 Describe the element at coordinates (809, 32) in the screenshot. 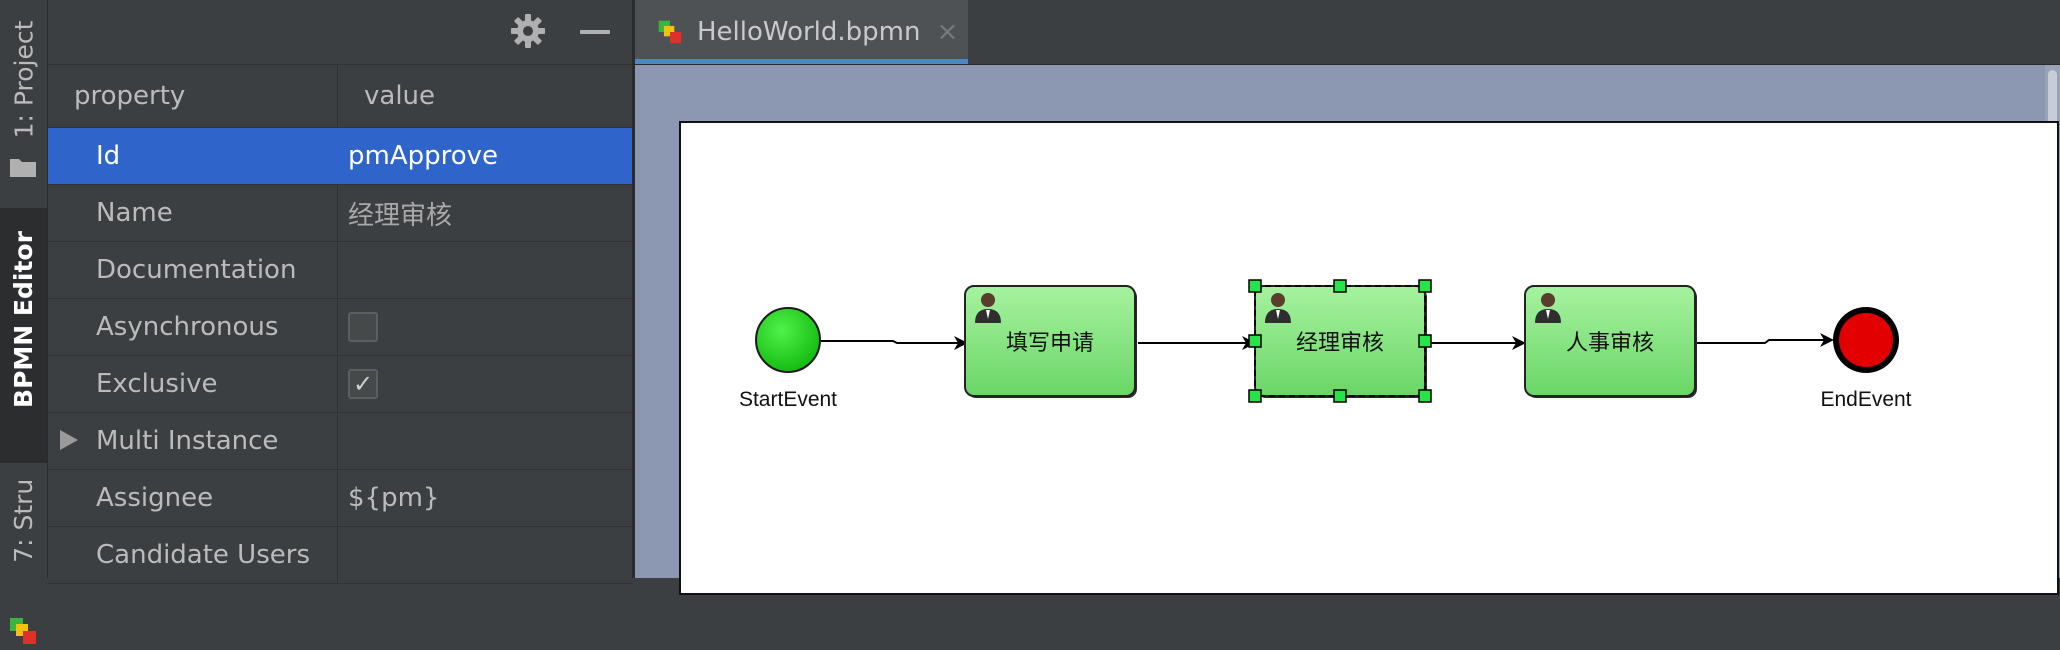

I see `tab-file-name: HelloWorld.bpmn` at that location.